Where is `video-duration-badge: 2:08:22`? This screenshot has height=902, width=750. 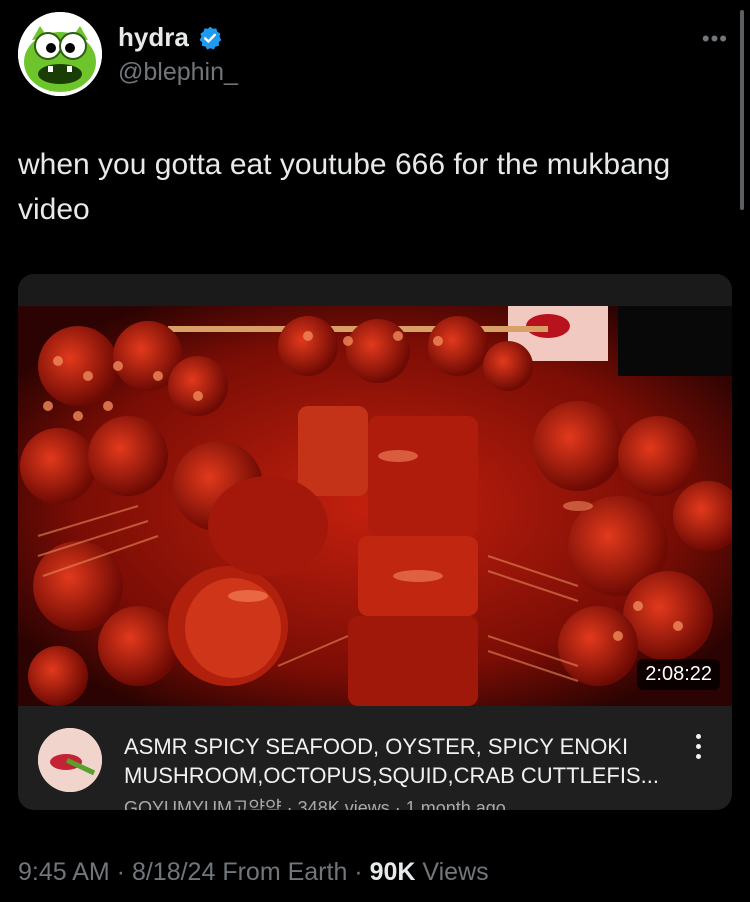 video-duration-badge: 2:08:22 is located at coordinates (678, 674).